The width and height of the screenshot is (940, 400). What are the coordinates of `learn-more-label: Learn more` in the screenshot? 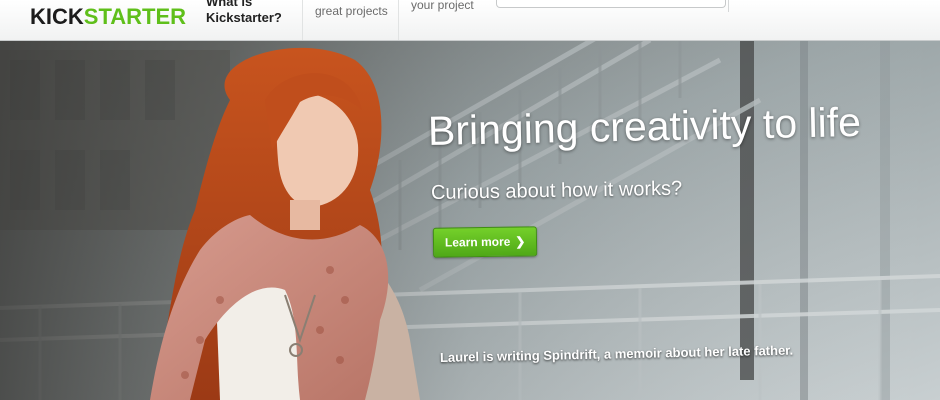 It's located at (477, 242).